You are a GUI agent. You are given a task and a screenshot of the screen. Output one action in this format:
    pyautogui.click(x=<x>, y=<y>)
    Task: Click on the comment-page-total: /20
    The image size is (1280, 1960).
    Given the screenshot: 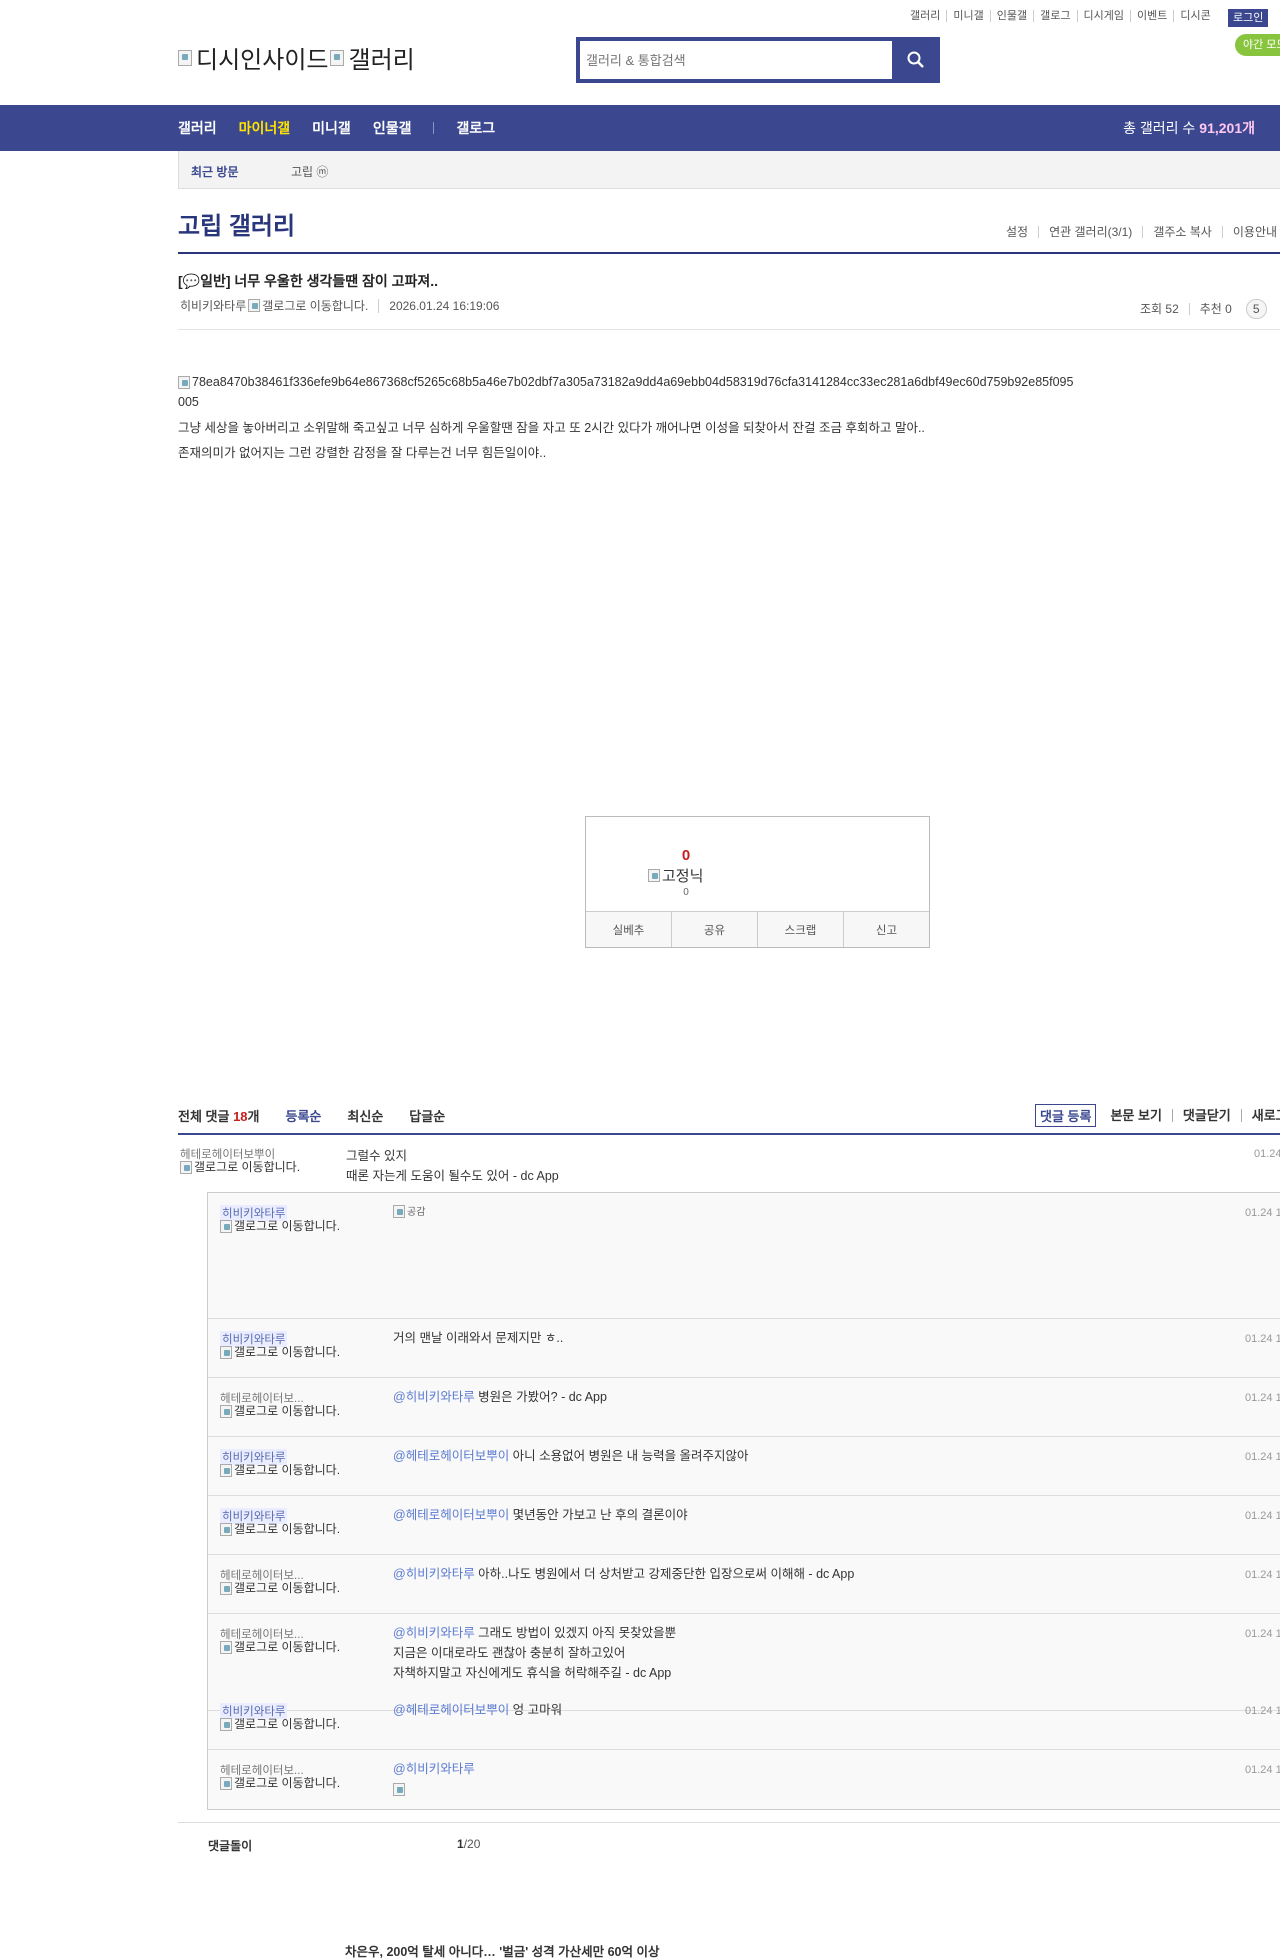 What is the action you would take?
    pyautogui.click(x=472, y=1844)
    